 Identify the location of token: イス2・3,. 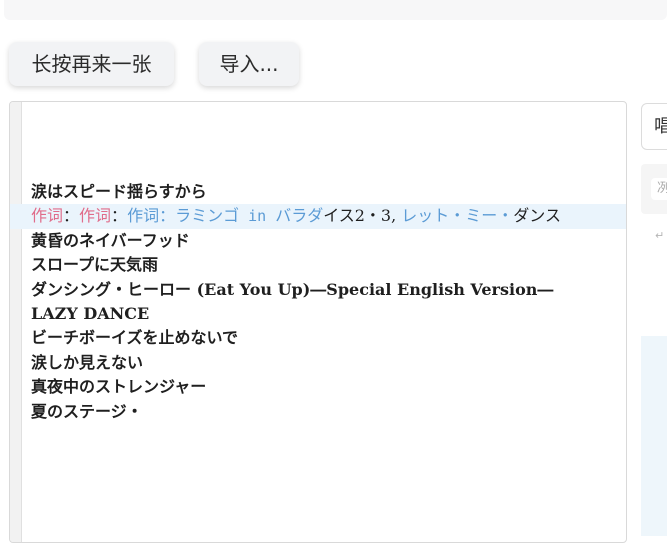
(360, 216).